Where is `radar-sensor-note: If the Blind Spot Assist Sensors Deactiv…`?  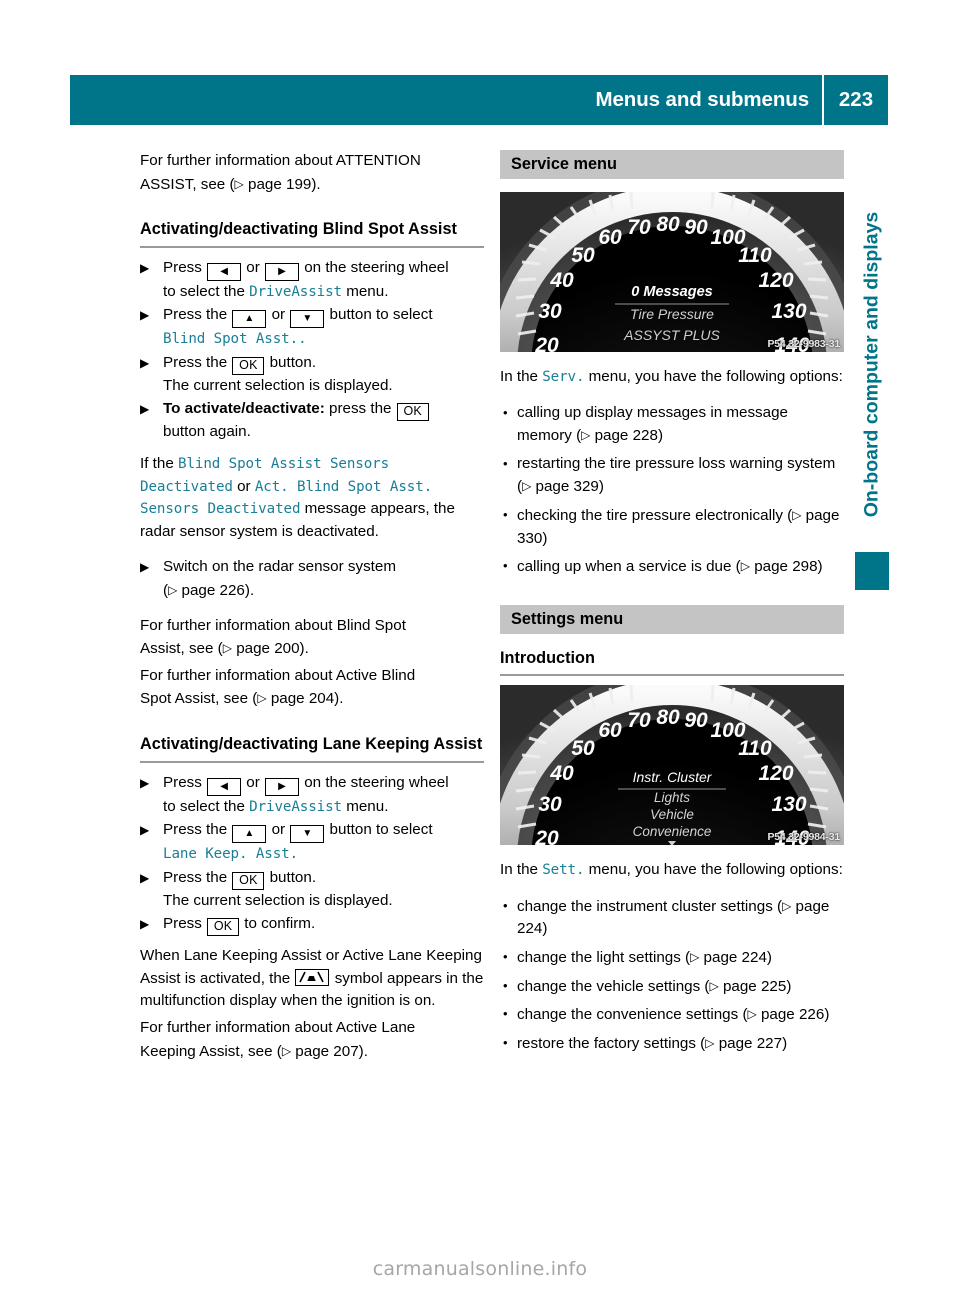 radar-sensor-note: If the Blind Spot Assist Sensors Deactiv… is located at coordinates (312, 498).